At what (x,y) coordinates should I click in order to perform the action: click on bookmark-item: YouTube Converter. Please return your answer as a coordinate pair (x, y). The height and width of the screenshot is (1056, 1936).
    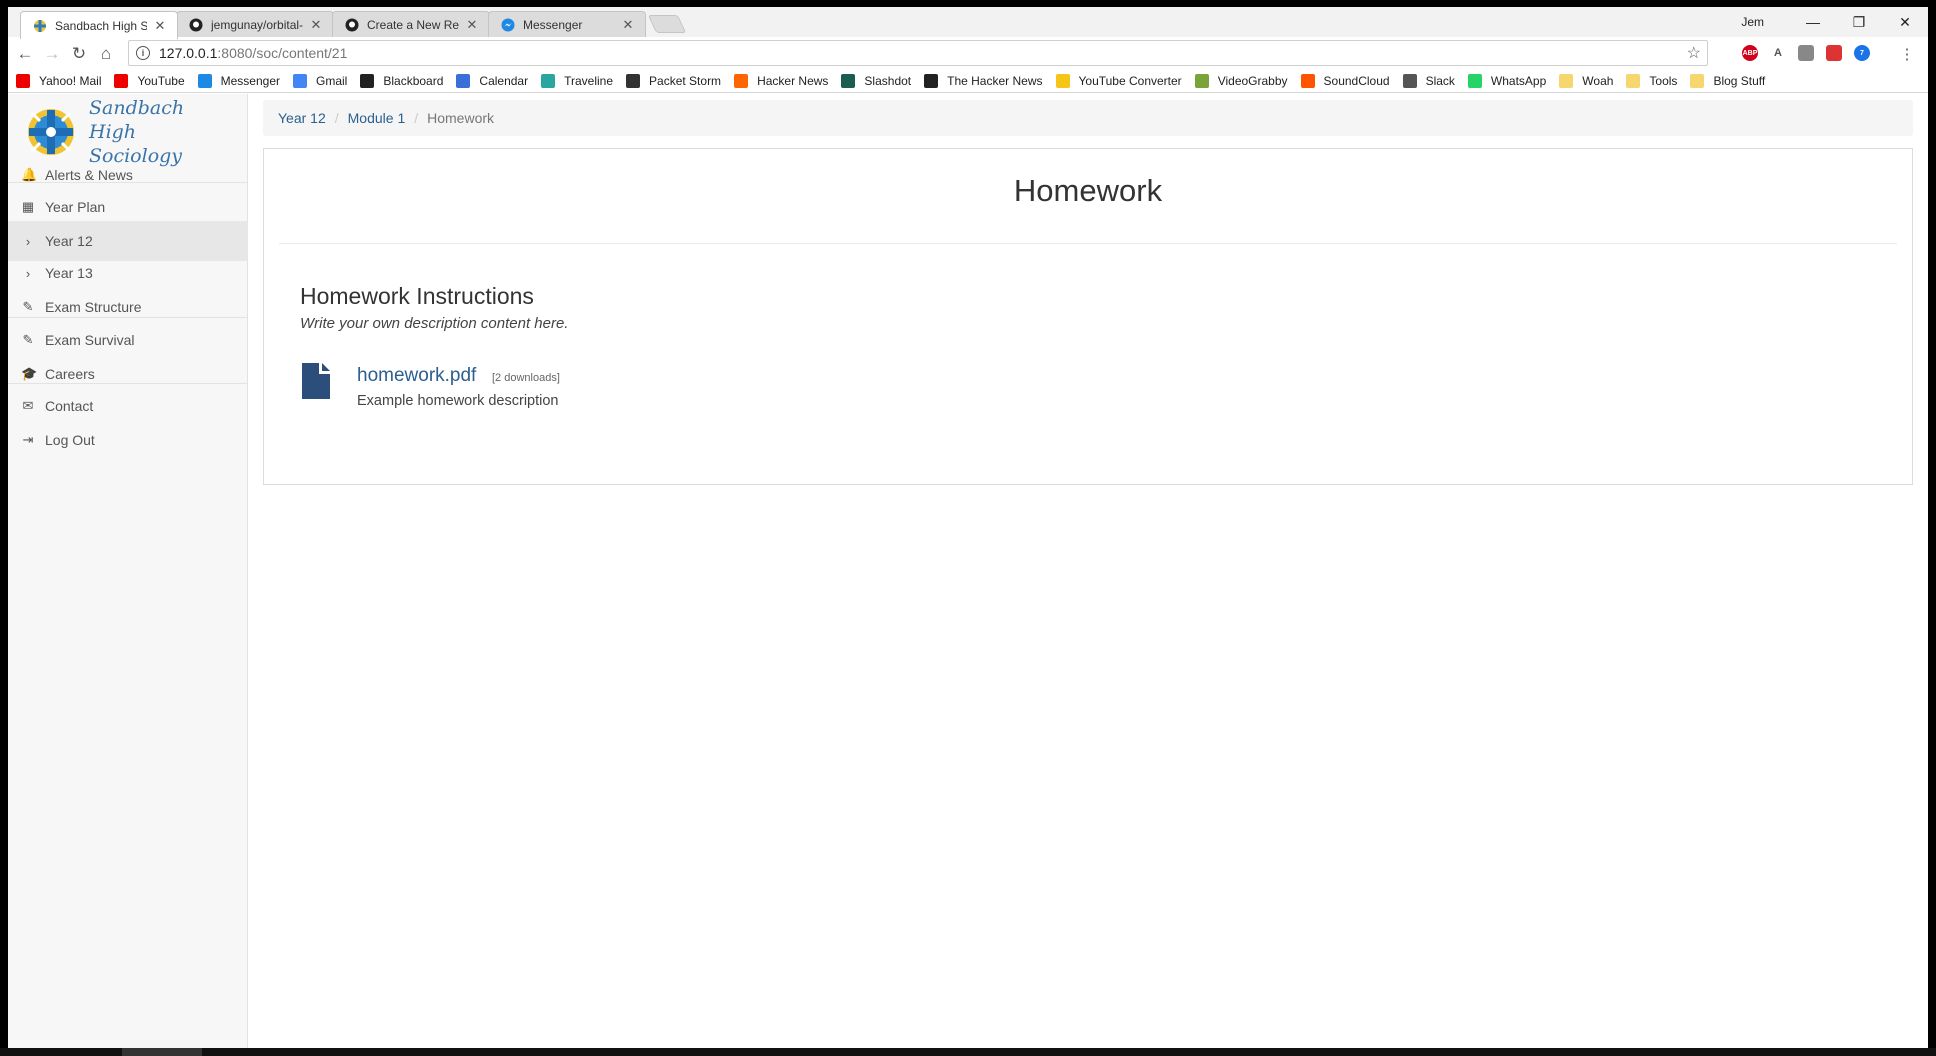
    Looking at the image, I should click on (1118, 81).